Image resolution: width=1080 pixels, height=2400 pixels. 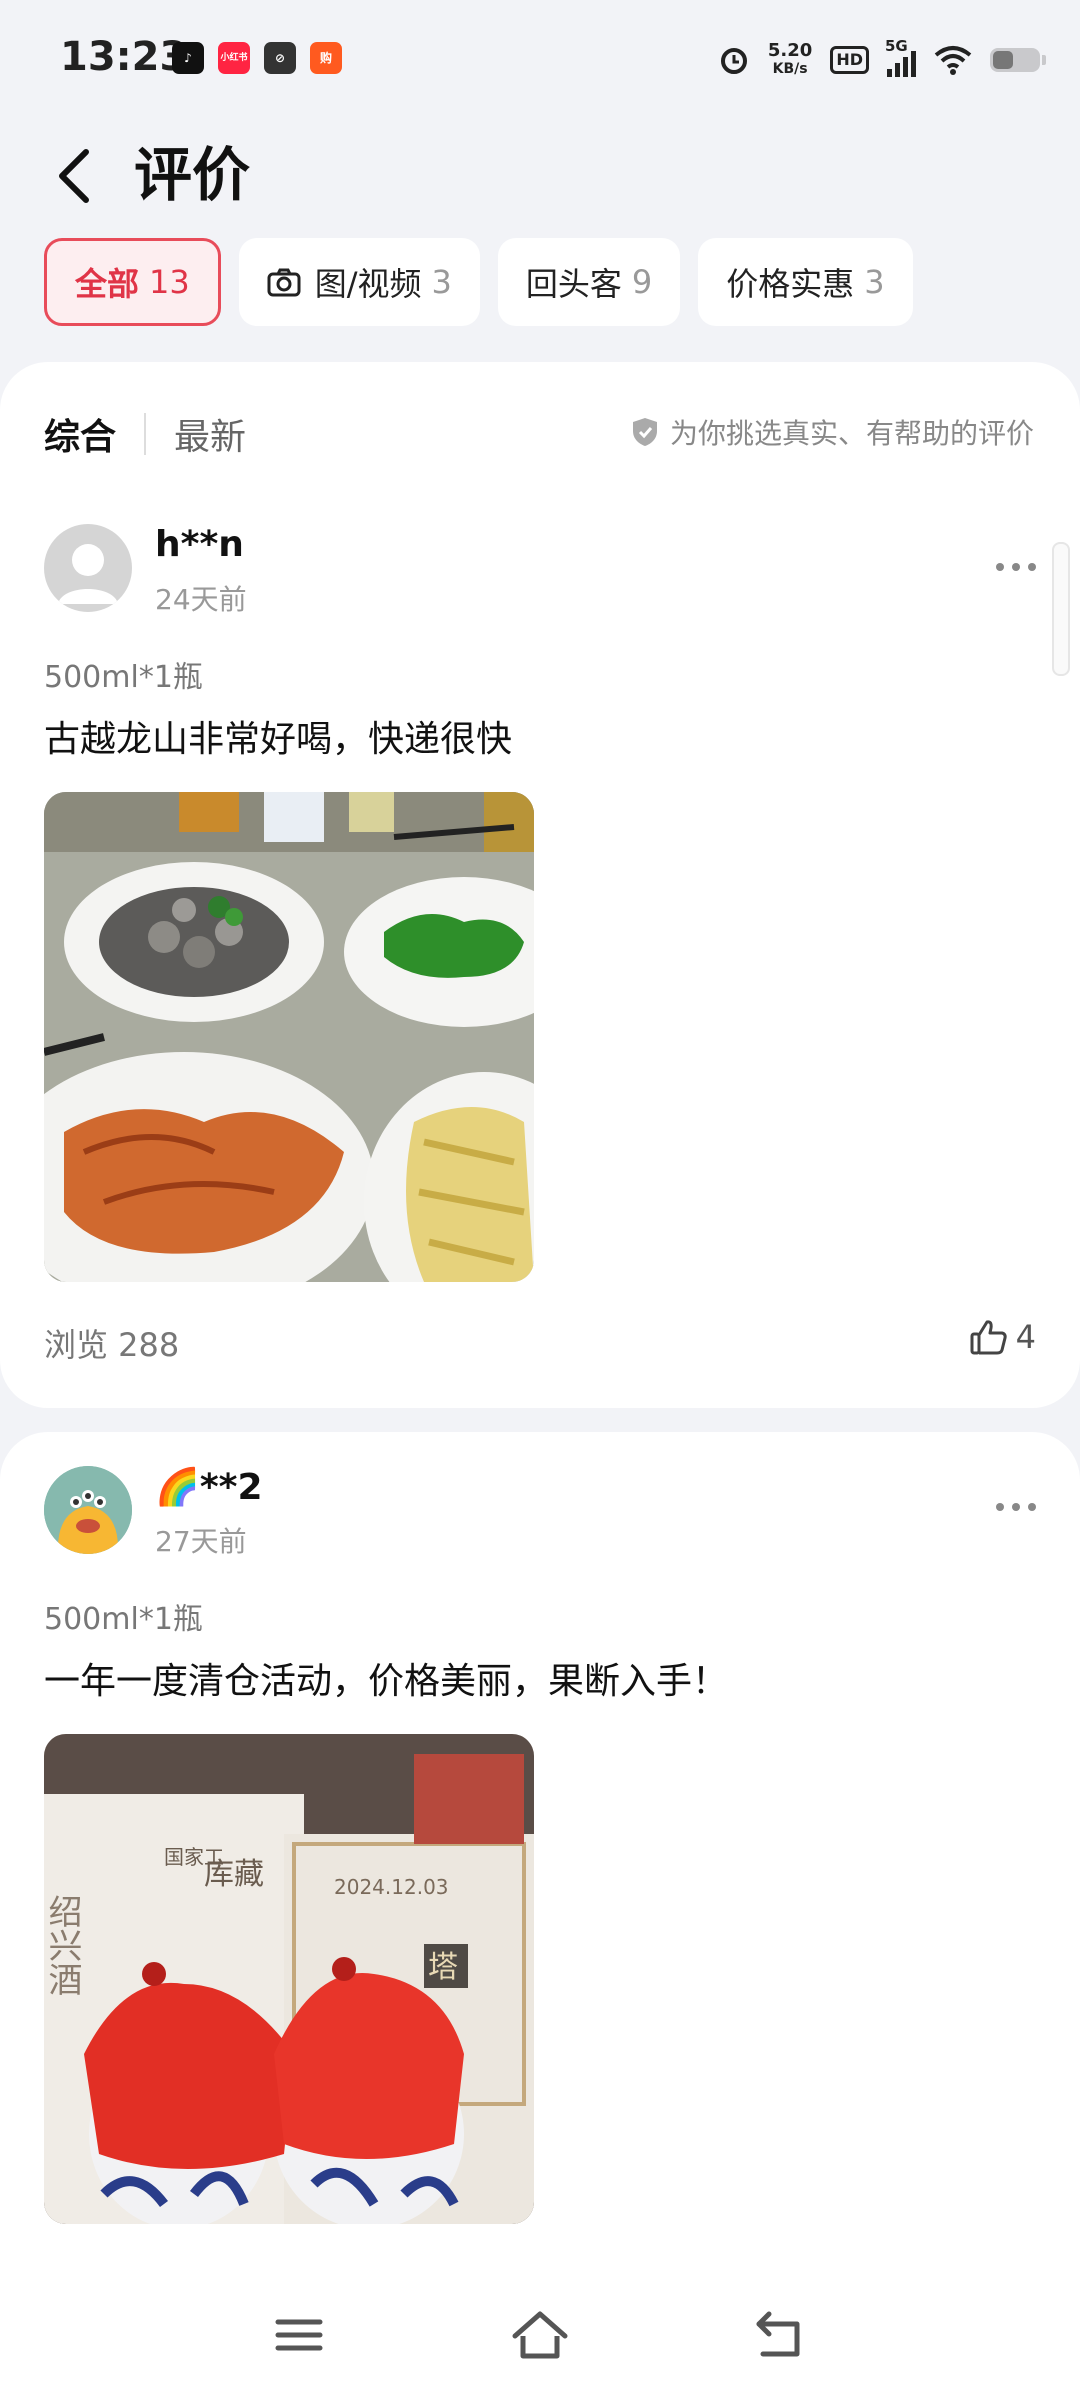 I want to click on filter-chip-count: 9, so click(x=642, y=282).